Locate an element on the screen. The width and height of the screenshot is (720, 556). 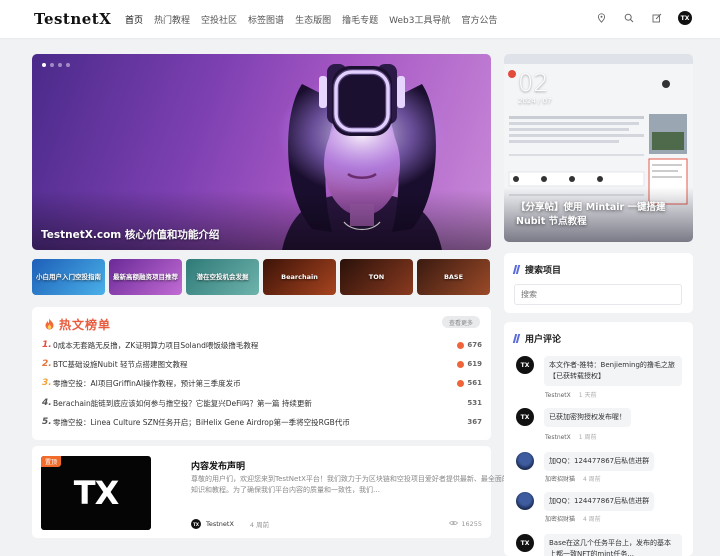
thumb-ton: TON is located at coordinates (376, 277).